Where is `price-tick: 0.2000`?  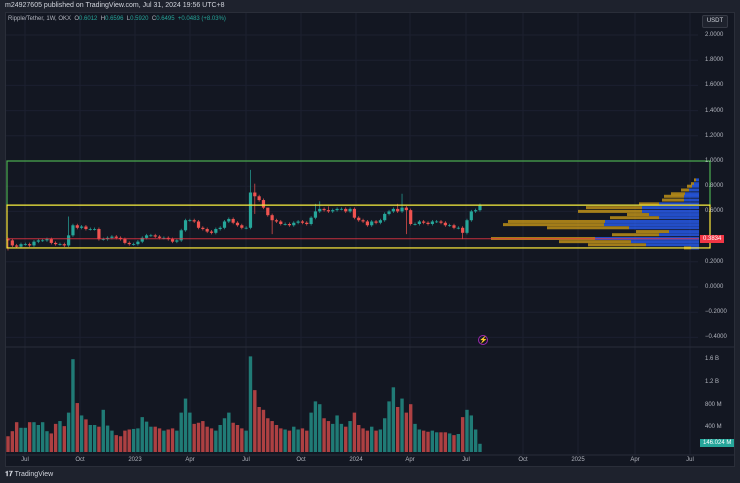
price-tick: 0.2000 is located at coordinates (714, 261).